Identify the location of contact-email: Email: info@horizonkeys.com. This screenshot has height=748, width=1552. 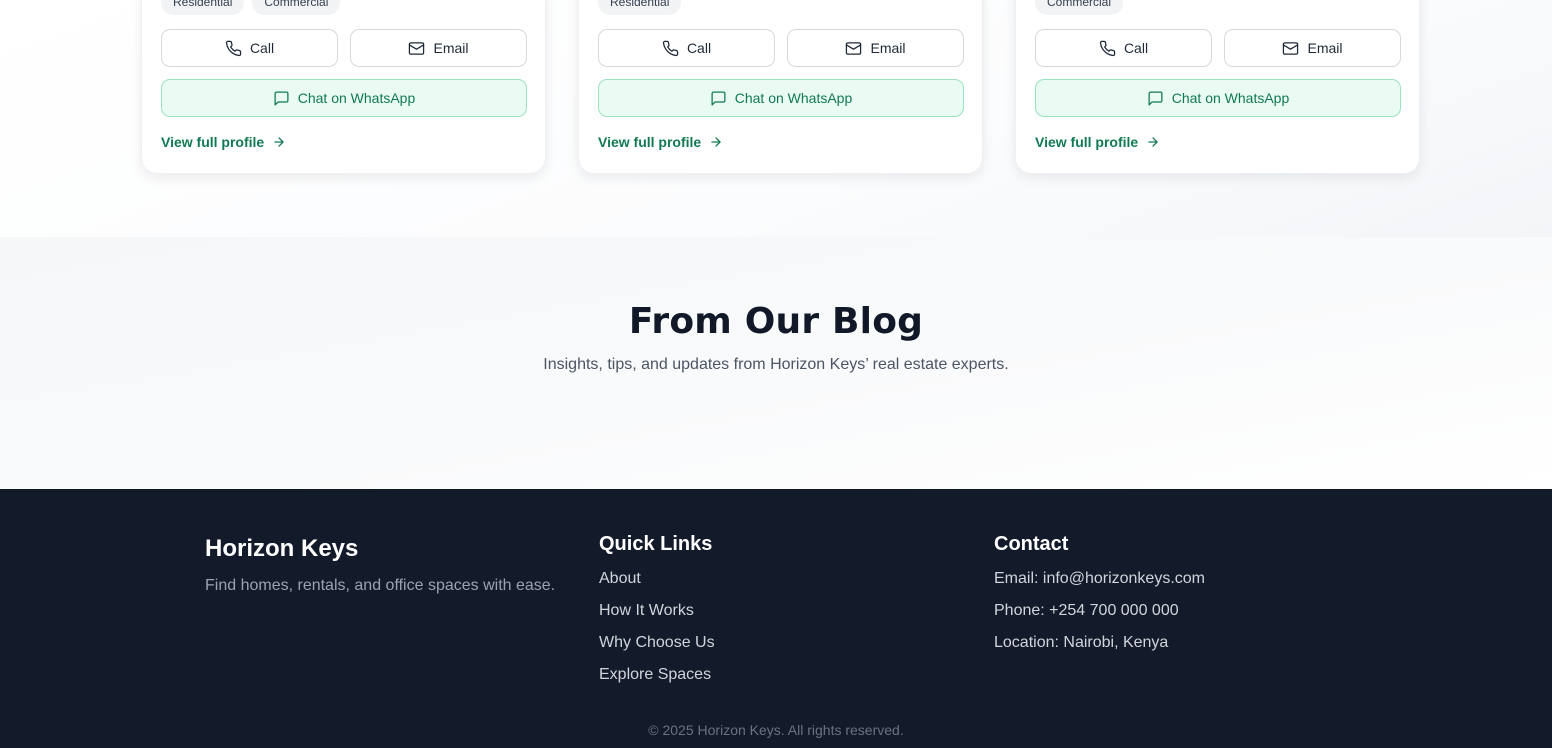
(1099, 578).